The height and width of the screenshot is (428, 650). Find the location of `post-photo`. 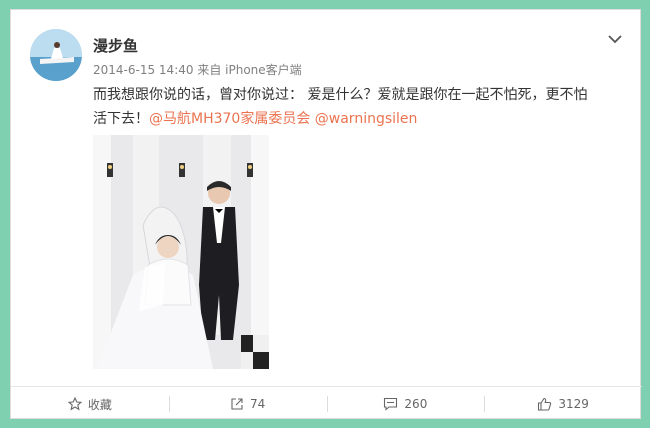

post-photo is located at coordinates (181, 252).